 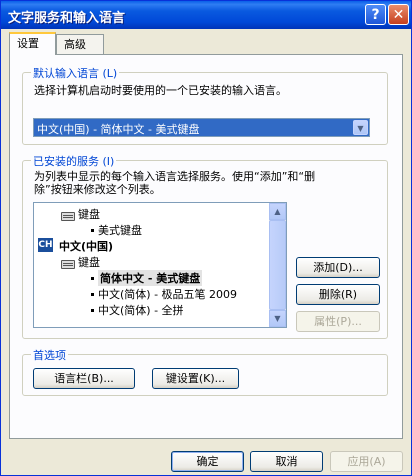 I want to click on tree-node-item-quanpin: 中文(简体) - 全拼, so click(x=141, y=310).